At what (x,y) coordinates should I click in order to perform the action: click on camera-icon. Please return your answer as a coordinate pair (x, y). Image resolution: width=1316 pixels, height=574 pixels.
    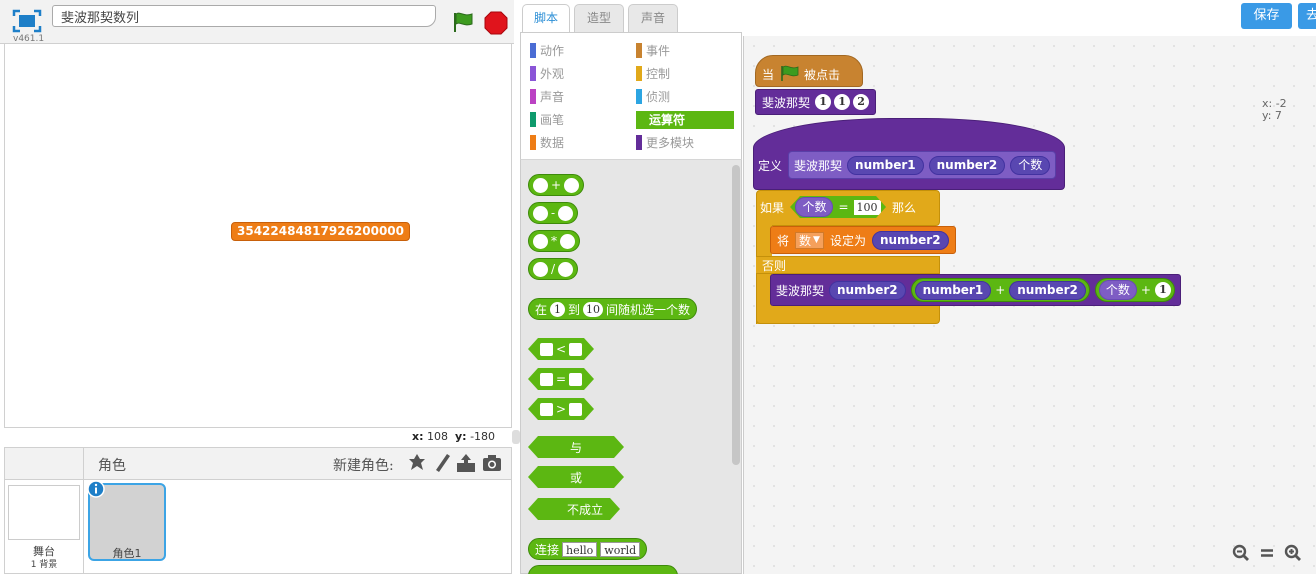
    Looking at the image, I should click on (492, 463).